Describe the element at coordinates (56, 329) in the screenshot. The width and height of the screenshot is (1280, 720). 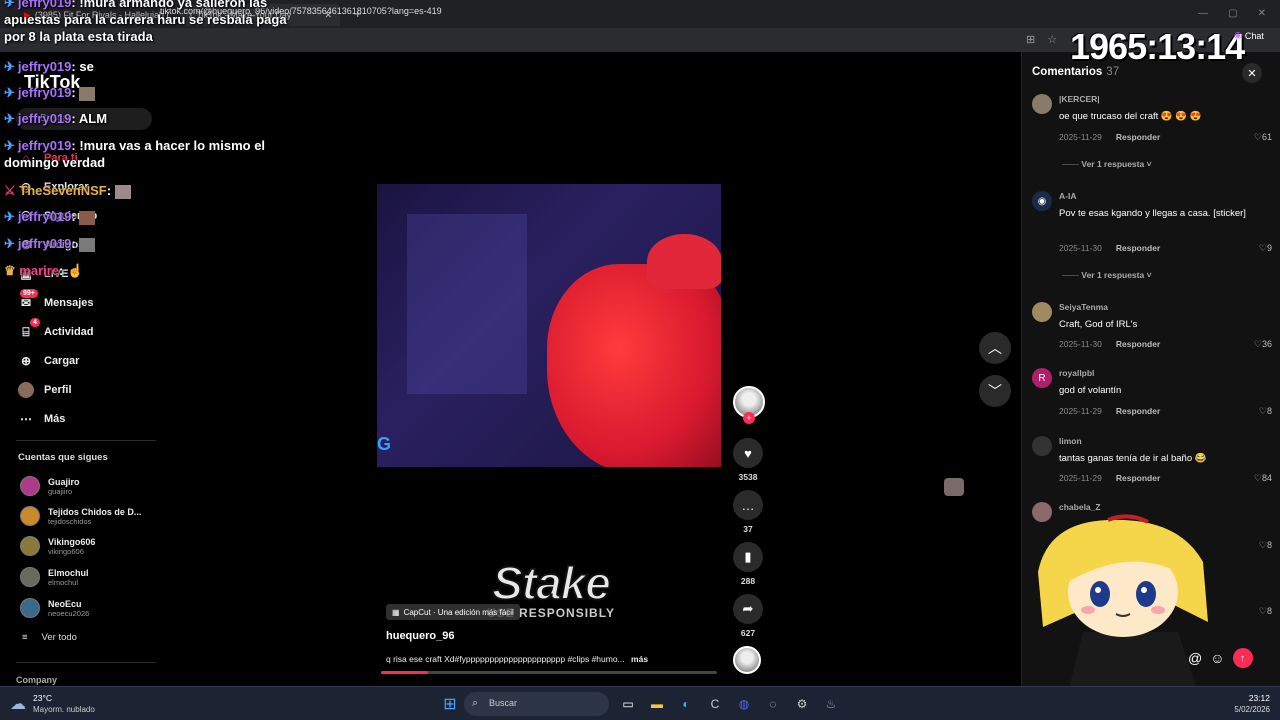
I see `nav-actividad: ⌸ Actividad 4` at that location.